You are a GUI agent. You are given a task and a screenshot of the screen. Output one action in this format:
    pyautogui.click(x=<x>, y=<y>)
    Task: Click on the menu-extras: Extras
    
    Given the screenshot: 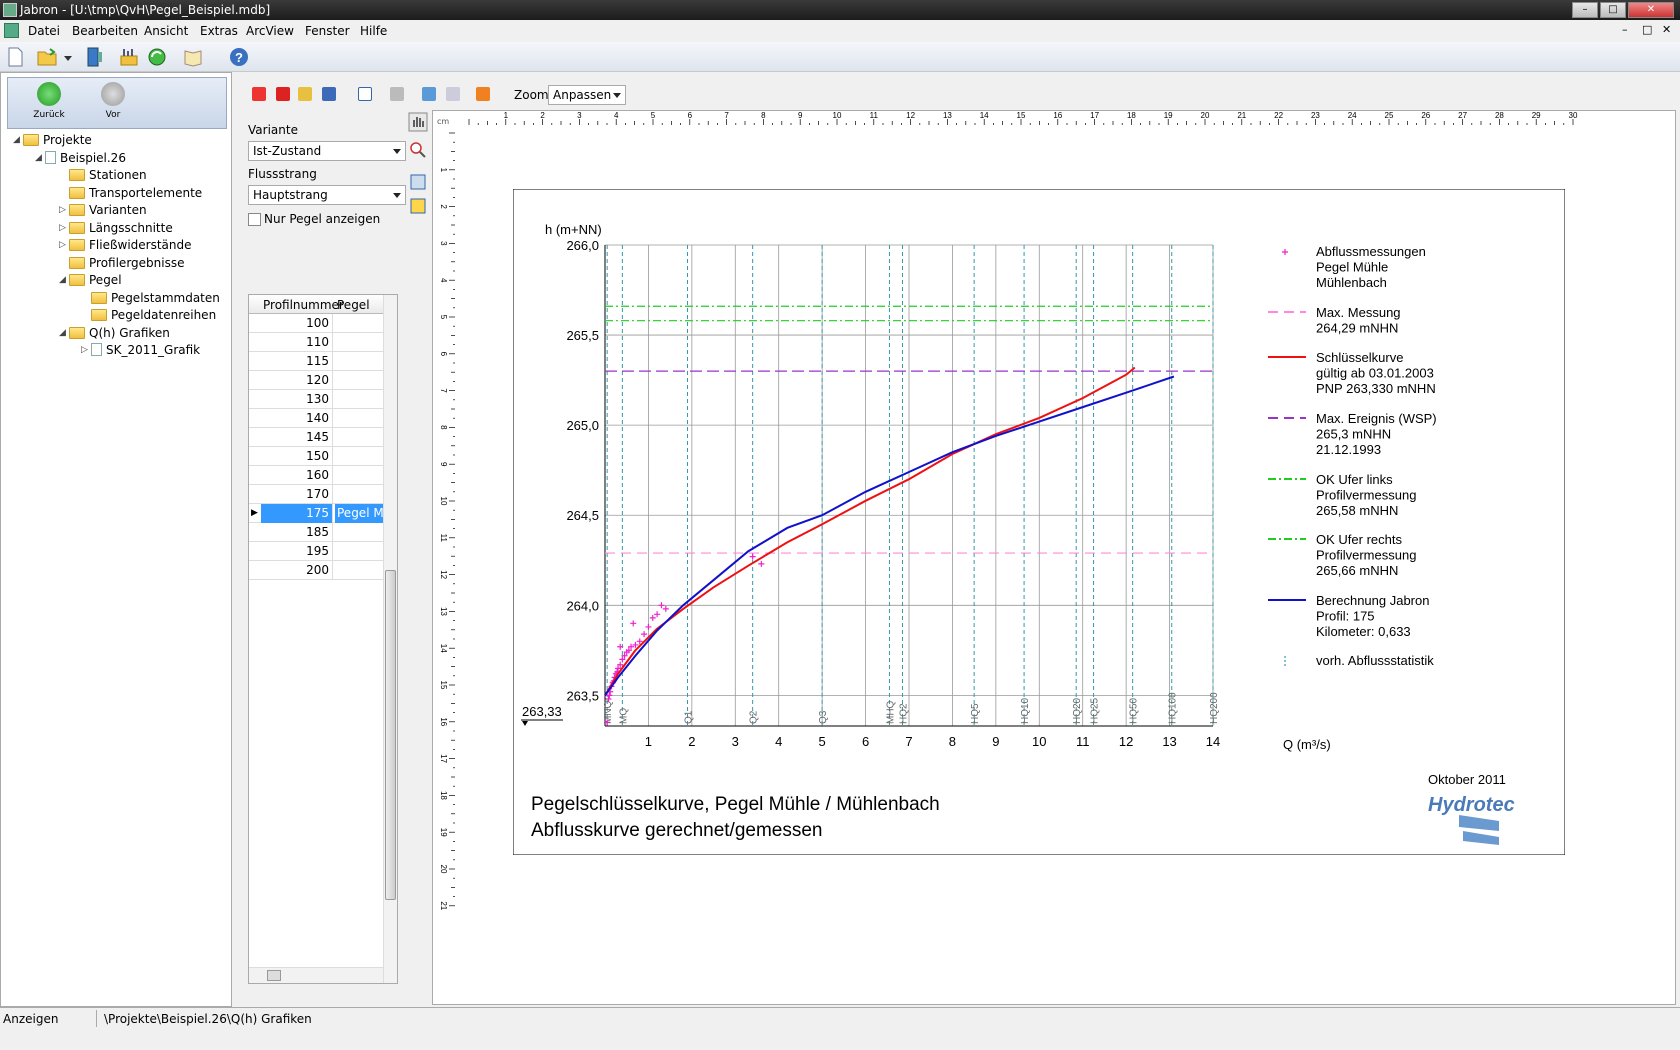 What is the action you would take?
    pyautogui.click(x=219, y=31)
    